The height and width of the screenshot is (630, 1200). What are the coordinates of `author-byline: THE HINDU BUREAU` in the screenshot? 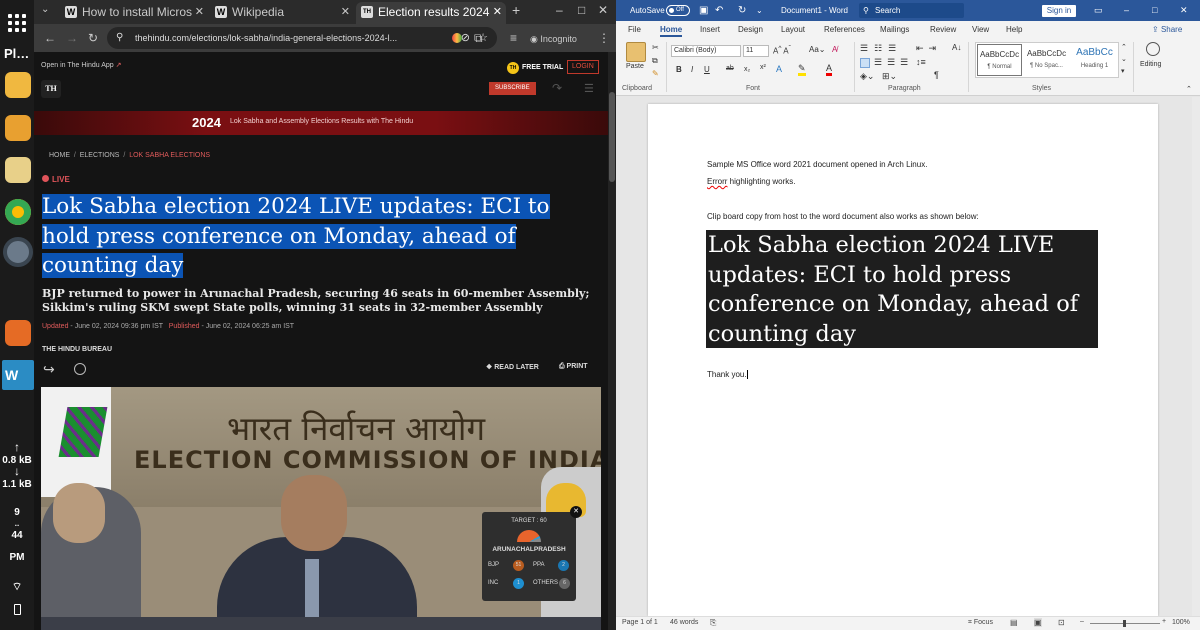 It's located at (77, 349).